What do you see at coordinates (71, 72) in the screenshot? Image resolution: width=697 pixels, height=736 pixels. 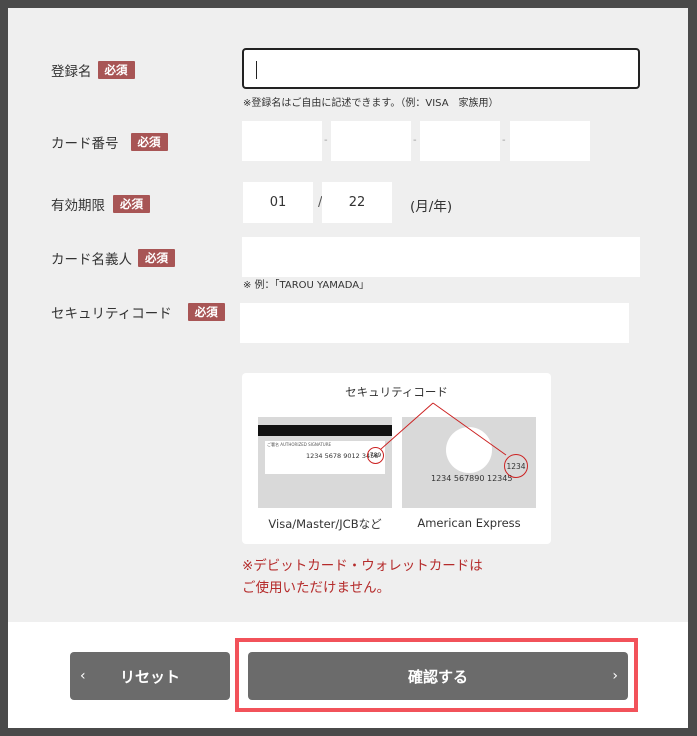 I see `registration-name-label-text: 登録名` at bounding box center [71, 72].